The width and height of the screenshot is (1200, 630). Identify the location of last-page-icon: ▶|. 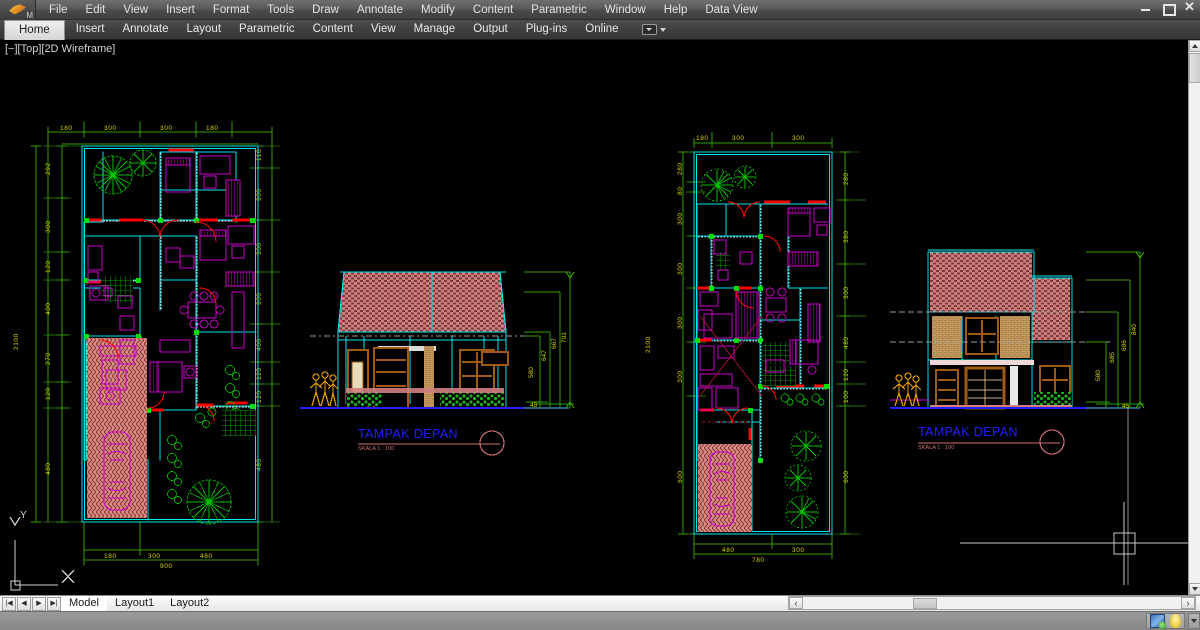
(54, 603).